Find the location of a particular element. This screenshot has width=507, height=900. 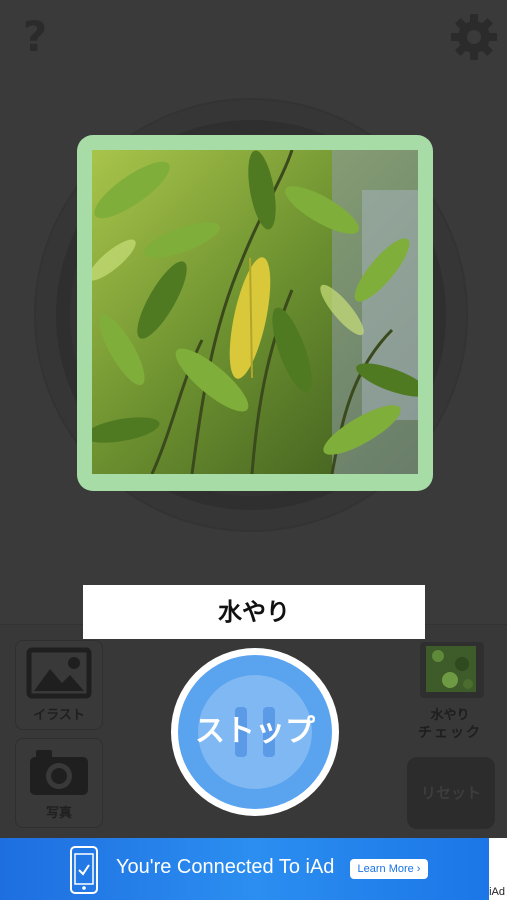

help-icon: ? is located at coordinates (35, 37).